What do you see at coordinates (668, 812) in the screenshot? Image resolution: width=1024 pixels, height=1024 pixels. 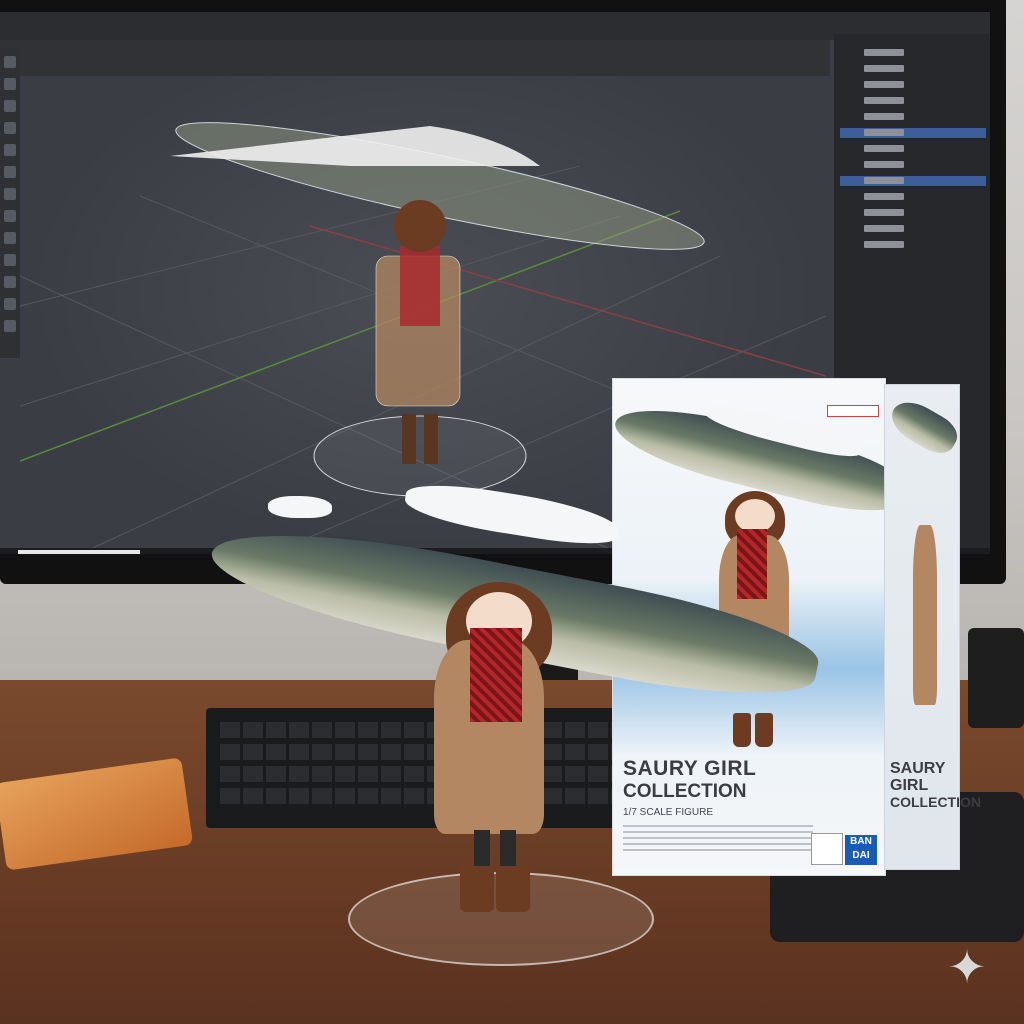 I see `box-scale-label: 1/7 SCALE FIGURE` at bounding box center [668, 812].